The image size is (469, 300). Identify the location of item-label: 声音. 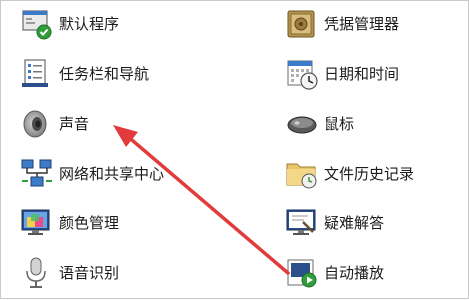
(74, 124).